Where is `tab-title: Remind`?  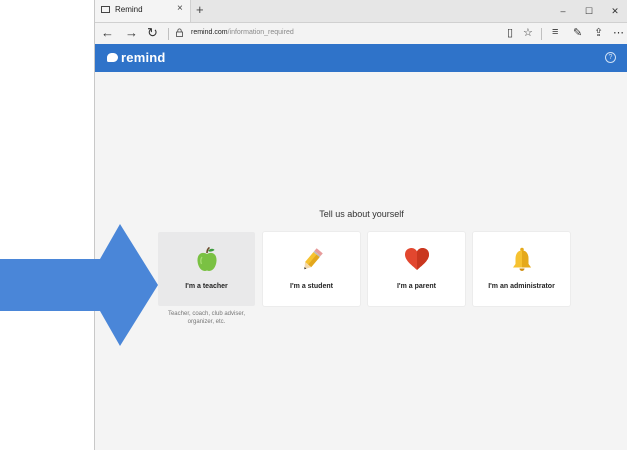
tab-title: Remind is located at coordinates (129, 9).